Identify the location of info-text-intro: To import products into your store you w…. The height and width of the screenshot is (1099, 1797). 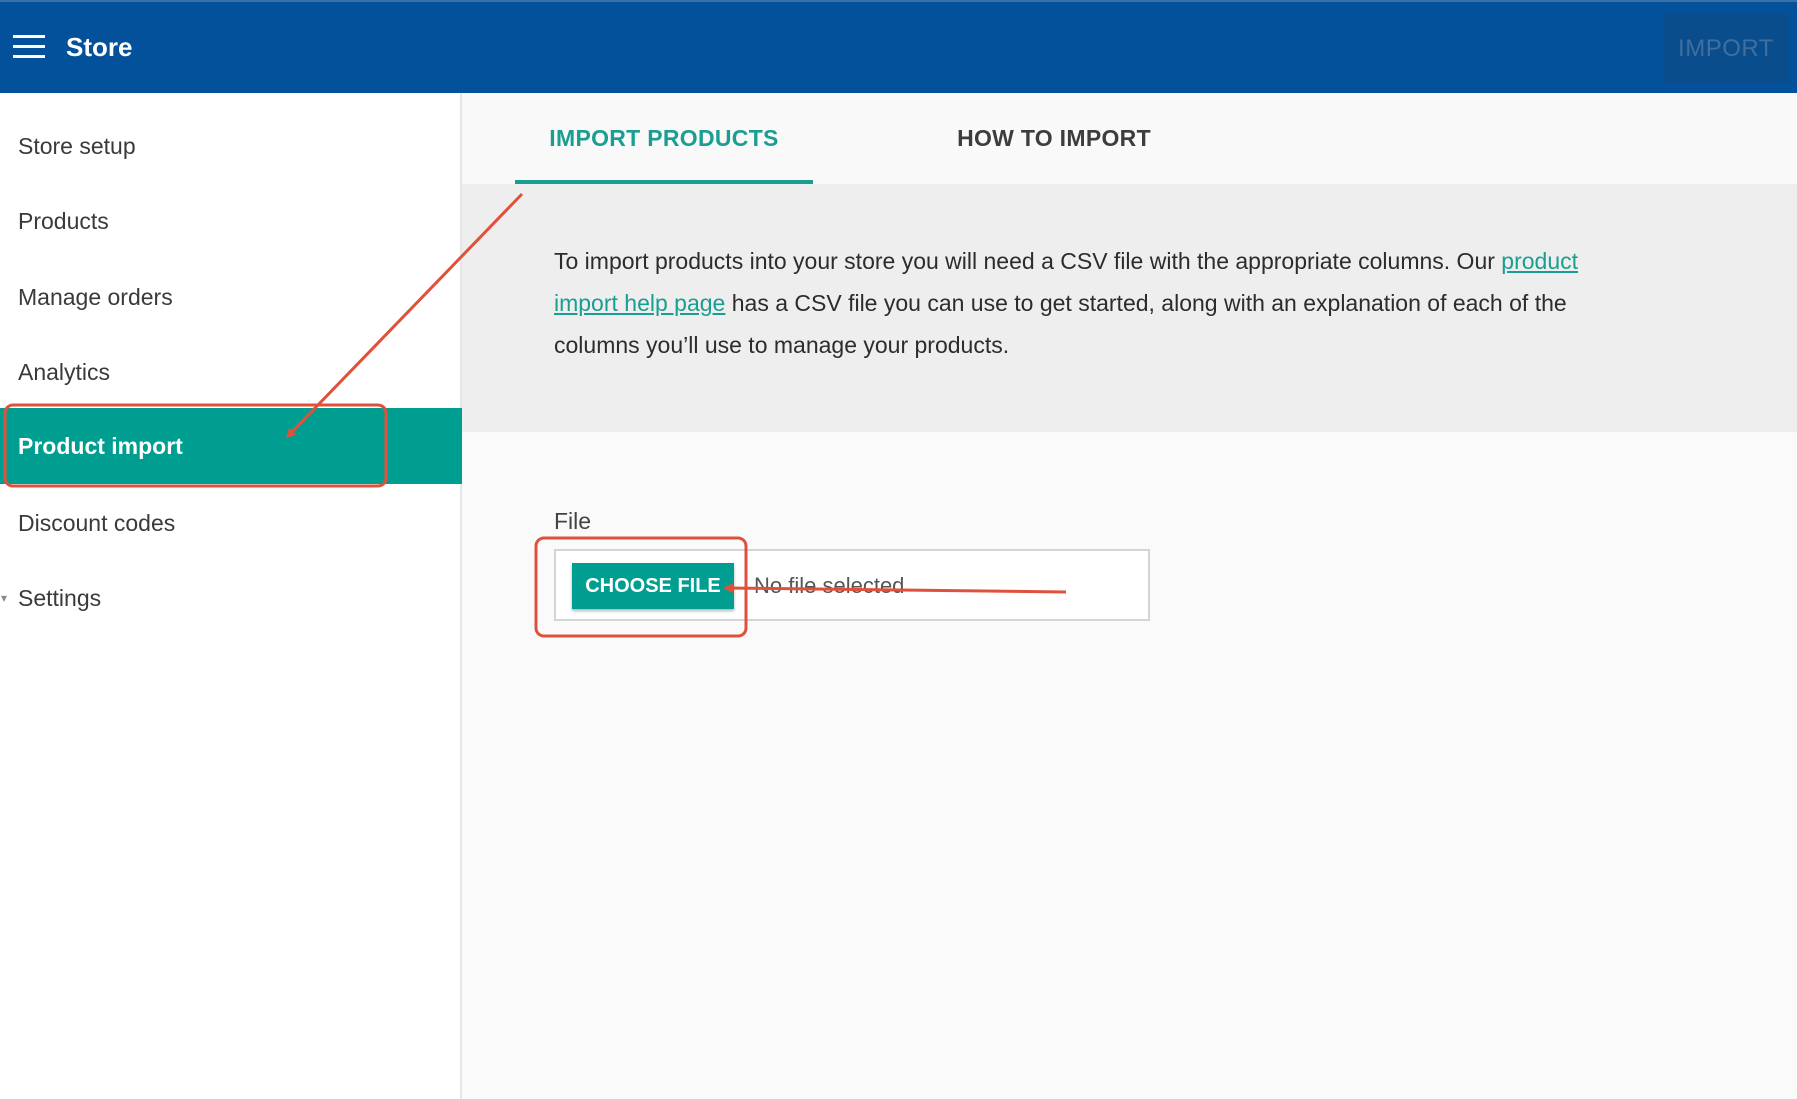
(1028, 261).